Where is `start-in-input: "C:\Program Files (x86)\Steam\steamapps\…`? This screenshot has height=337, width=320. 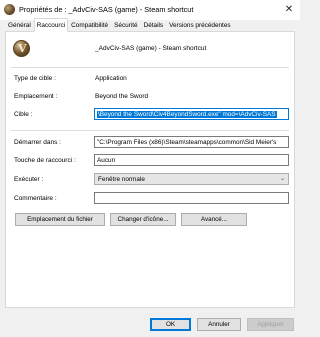 start-in-input: "C:\Program Files (x86)\Steam\steamapps\… is located at coordinates (191, 142).